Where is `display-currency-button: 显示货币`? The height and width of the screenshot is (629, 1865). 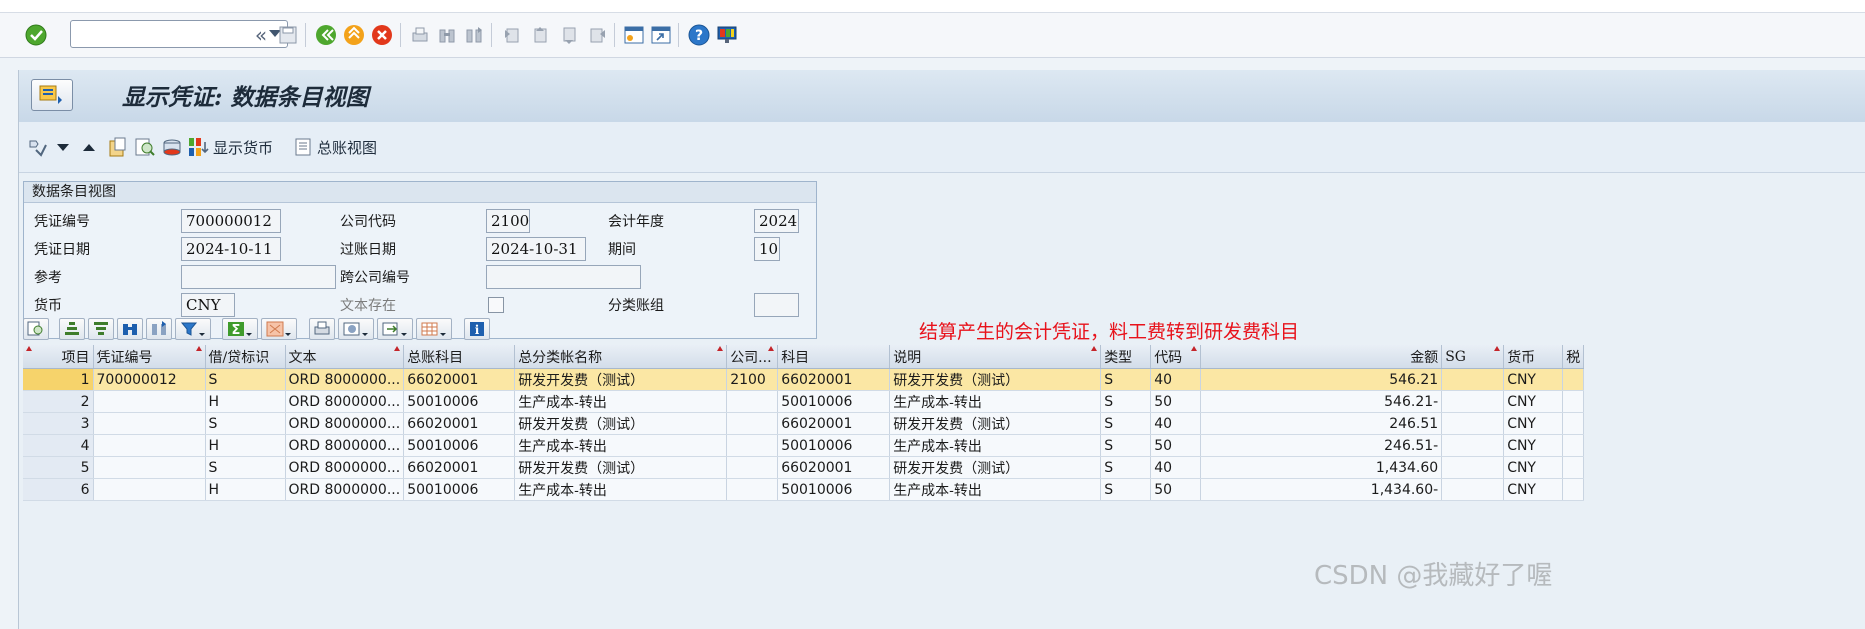 display-currency-button: 显示货币 is located at coordinates (230, 147).